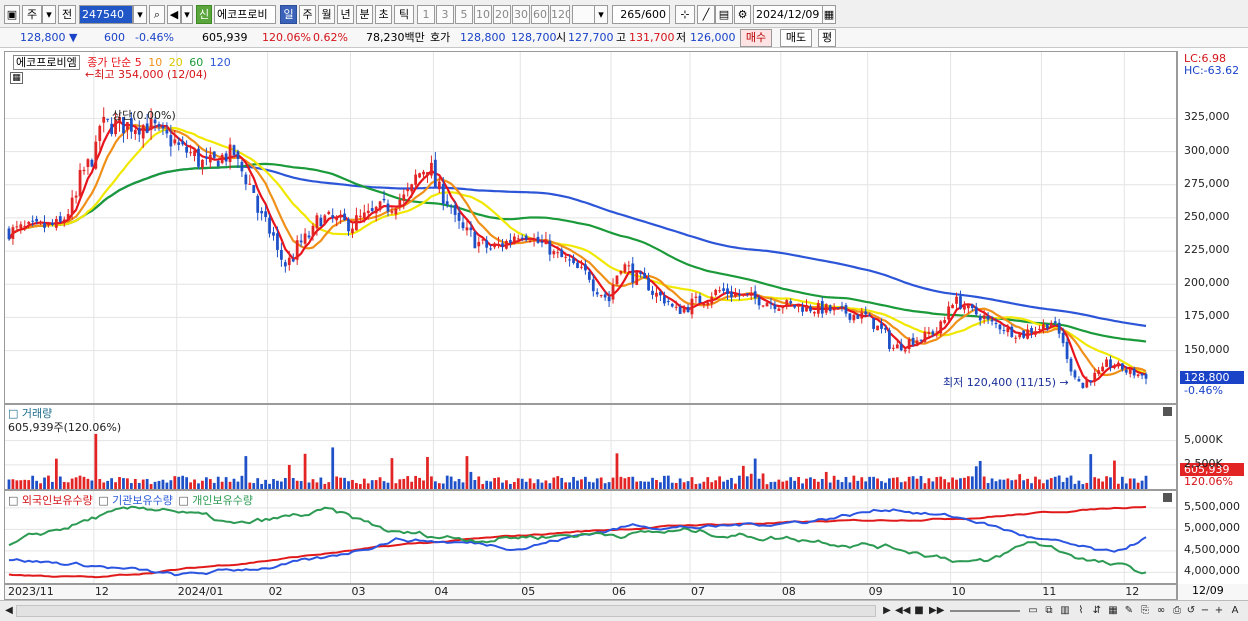  What do you see at coordinates (502, 14) in the screenshot?
I see `interval-20: 20` at bounding box center [502, 14].